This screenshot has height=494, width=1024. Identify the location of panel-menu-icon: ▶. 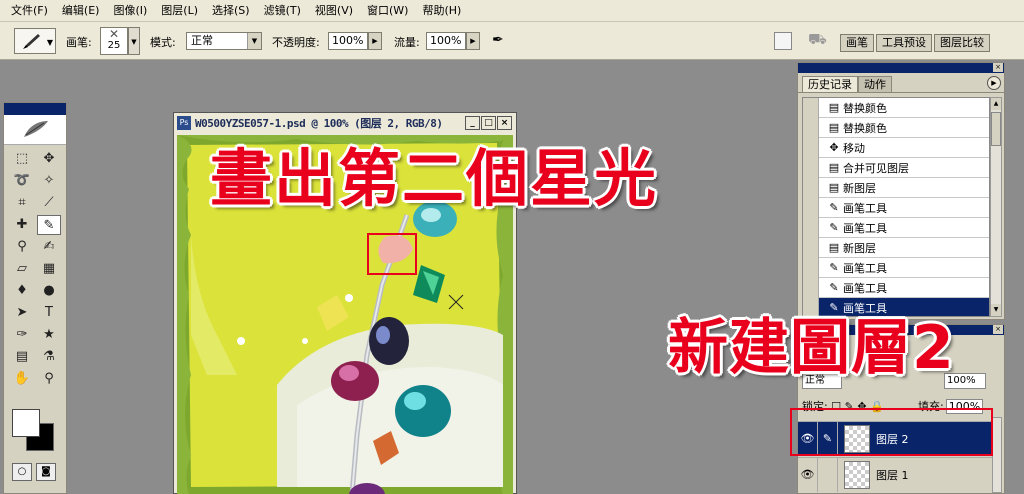
(994, 83).